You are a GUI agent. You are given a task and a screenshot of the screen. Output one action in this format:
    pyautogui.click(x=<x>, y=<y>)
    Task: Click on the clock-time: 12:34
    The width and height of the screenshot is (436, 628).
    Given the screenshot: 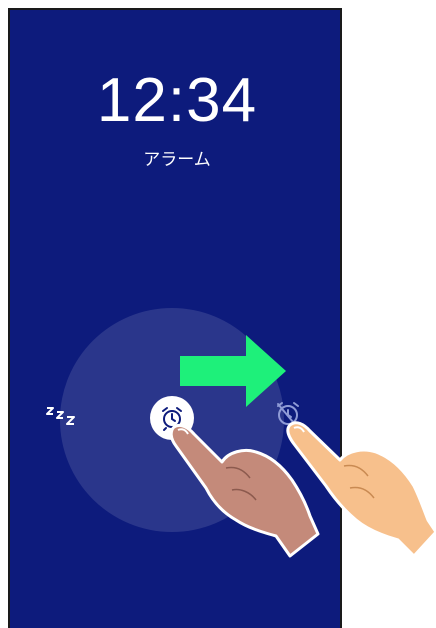 What is the action you would take?
    pyautogui.click(x=177, y=100)
    